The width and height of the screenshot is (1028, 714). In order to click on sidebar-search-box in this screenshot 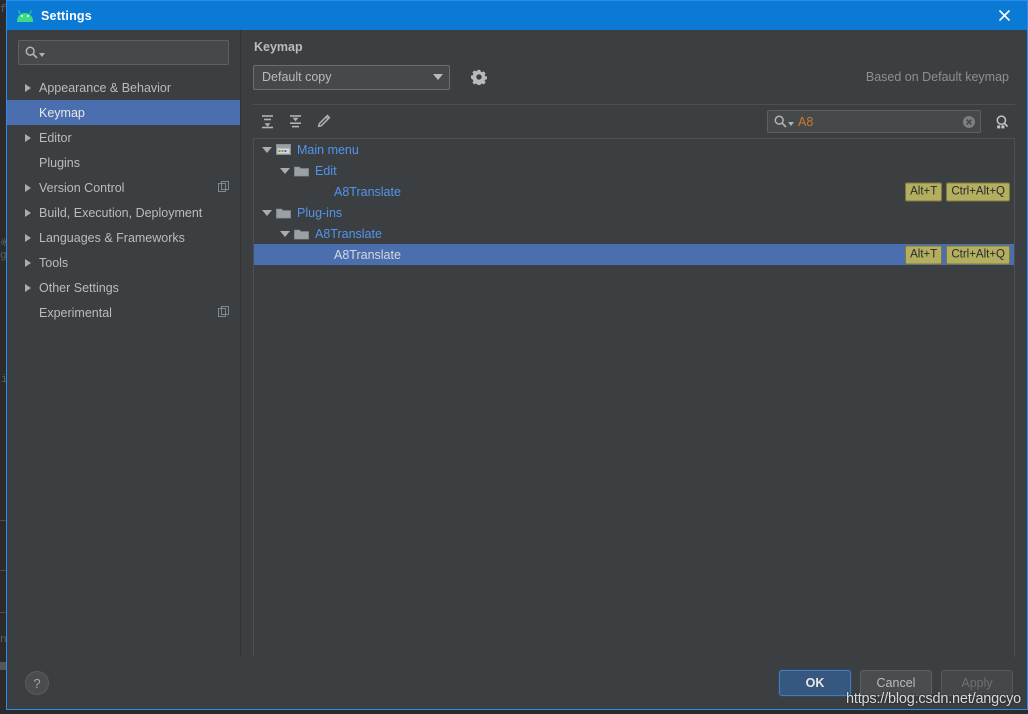, I will do `click(123, 52)`.